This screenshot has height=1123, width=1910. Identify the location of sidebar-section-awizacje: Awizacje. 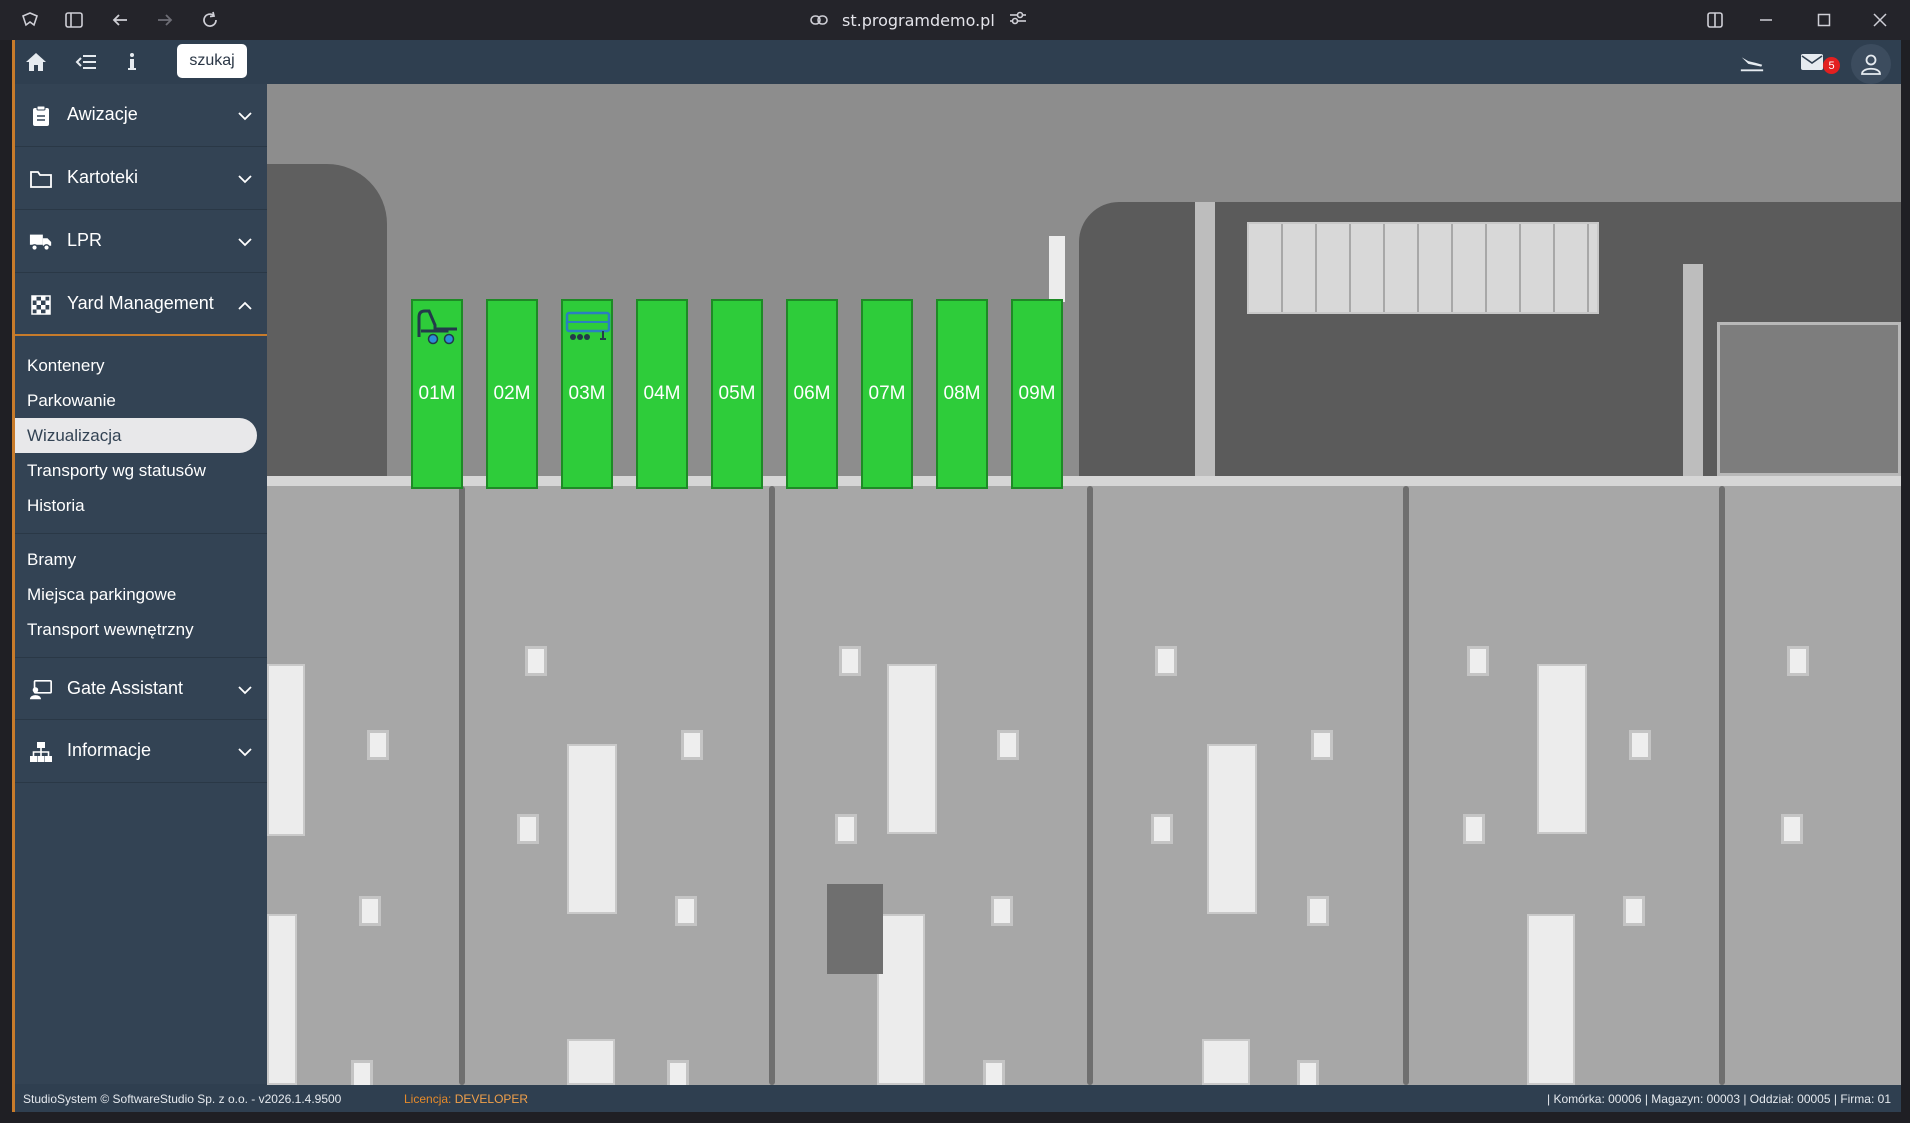
(141, 115).